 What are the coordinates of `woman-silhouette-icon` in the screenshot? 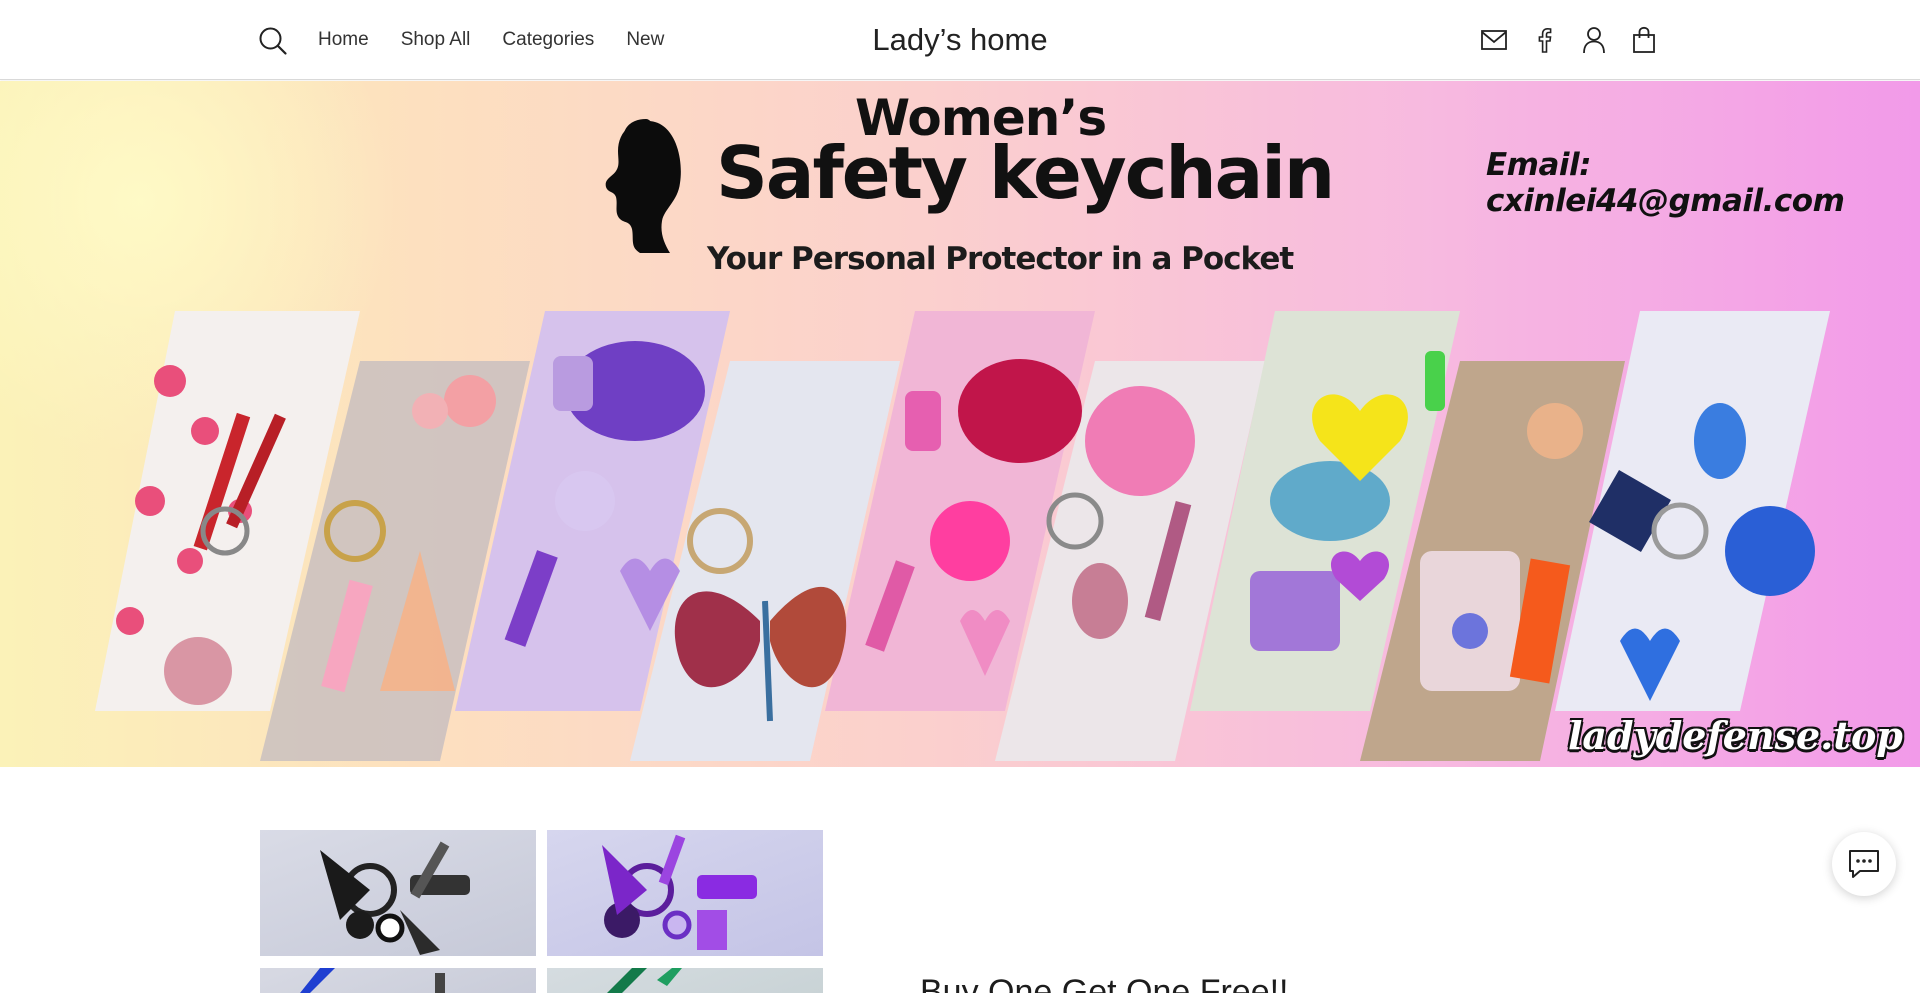 It's located at (643, 186).